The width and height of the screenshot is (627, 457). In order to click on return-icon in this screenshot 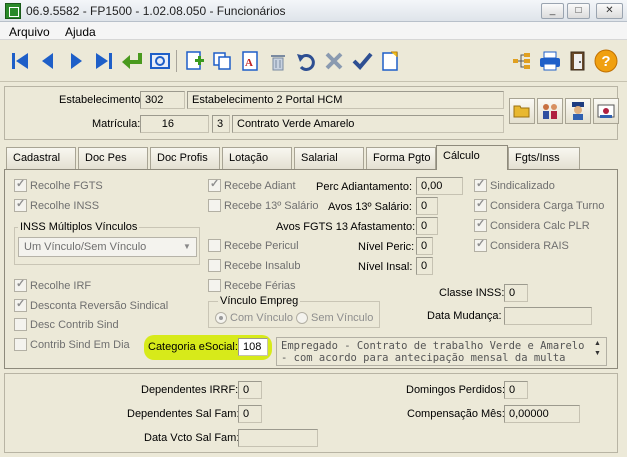, I will do `click(131, 60)`.